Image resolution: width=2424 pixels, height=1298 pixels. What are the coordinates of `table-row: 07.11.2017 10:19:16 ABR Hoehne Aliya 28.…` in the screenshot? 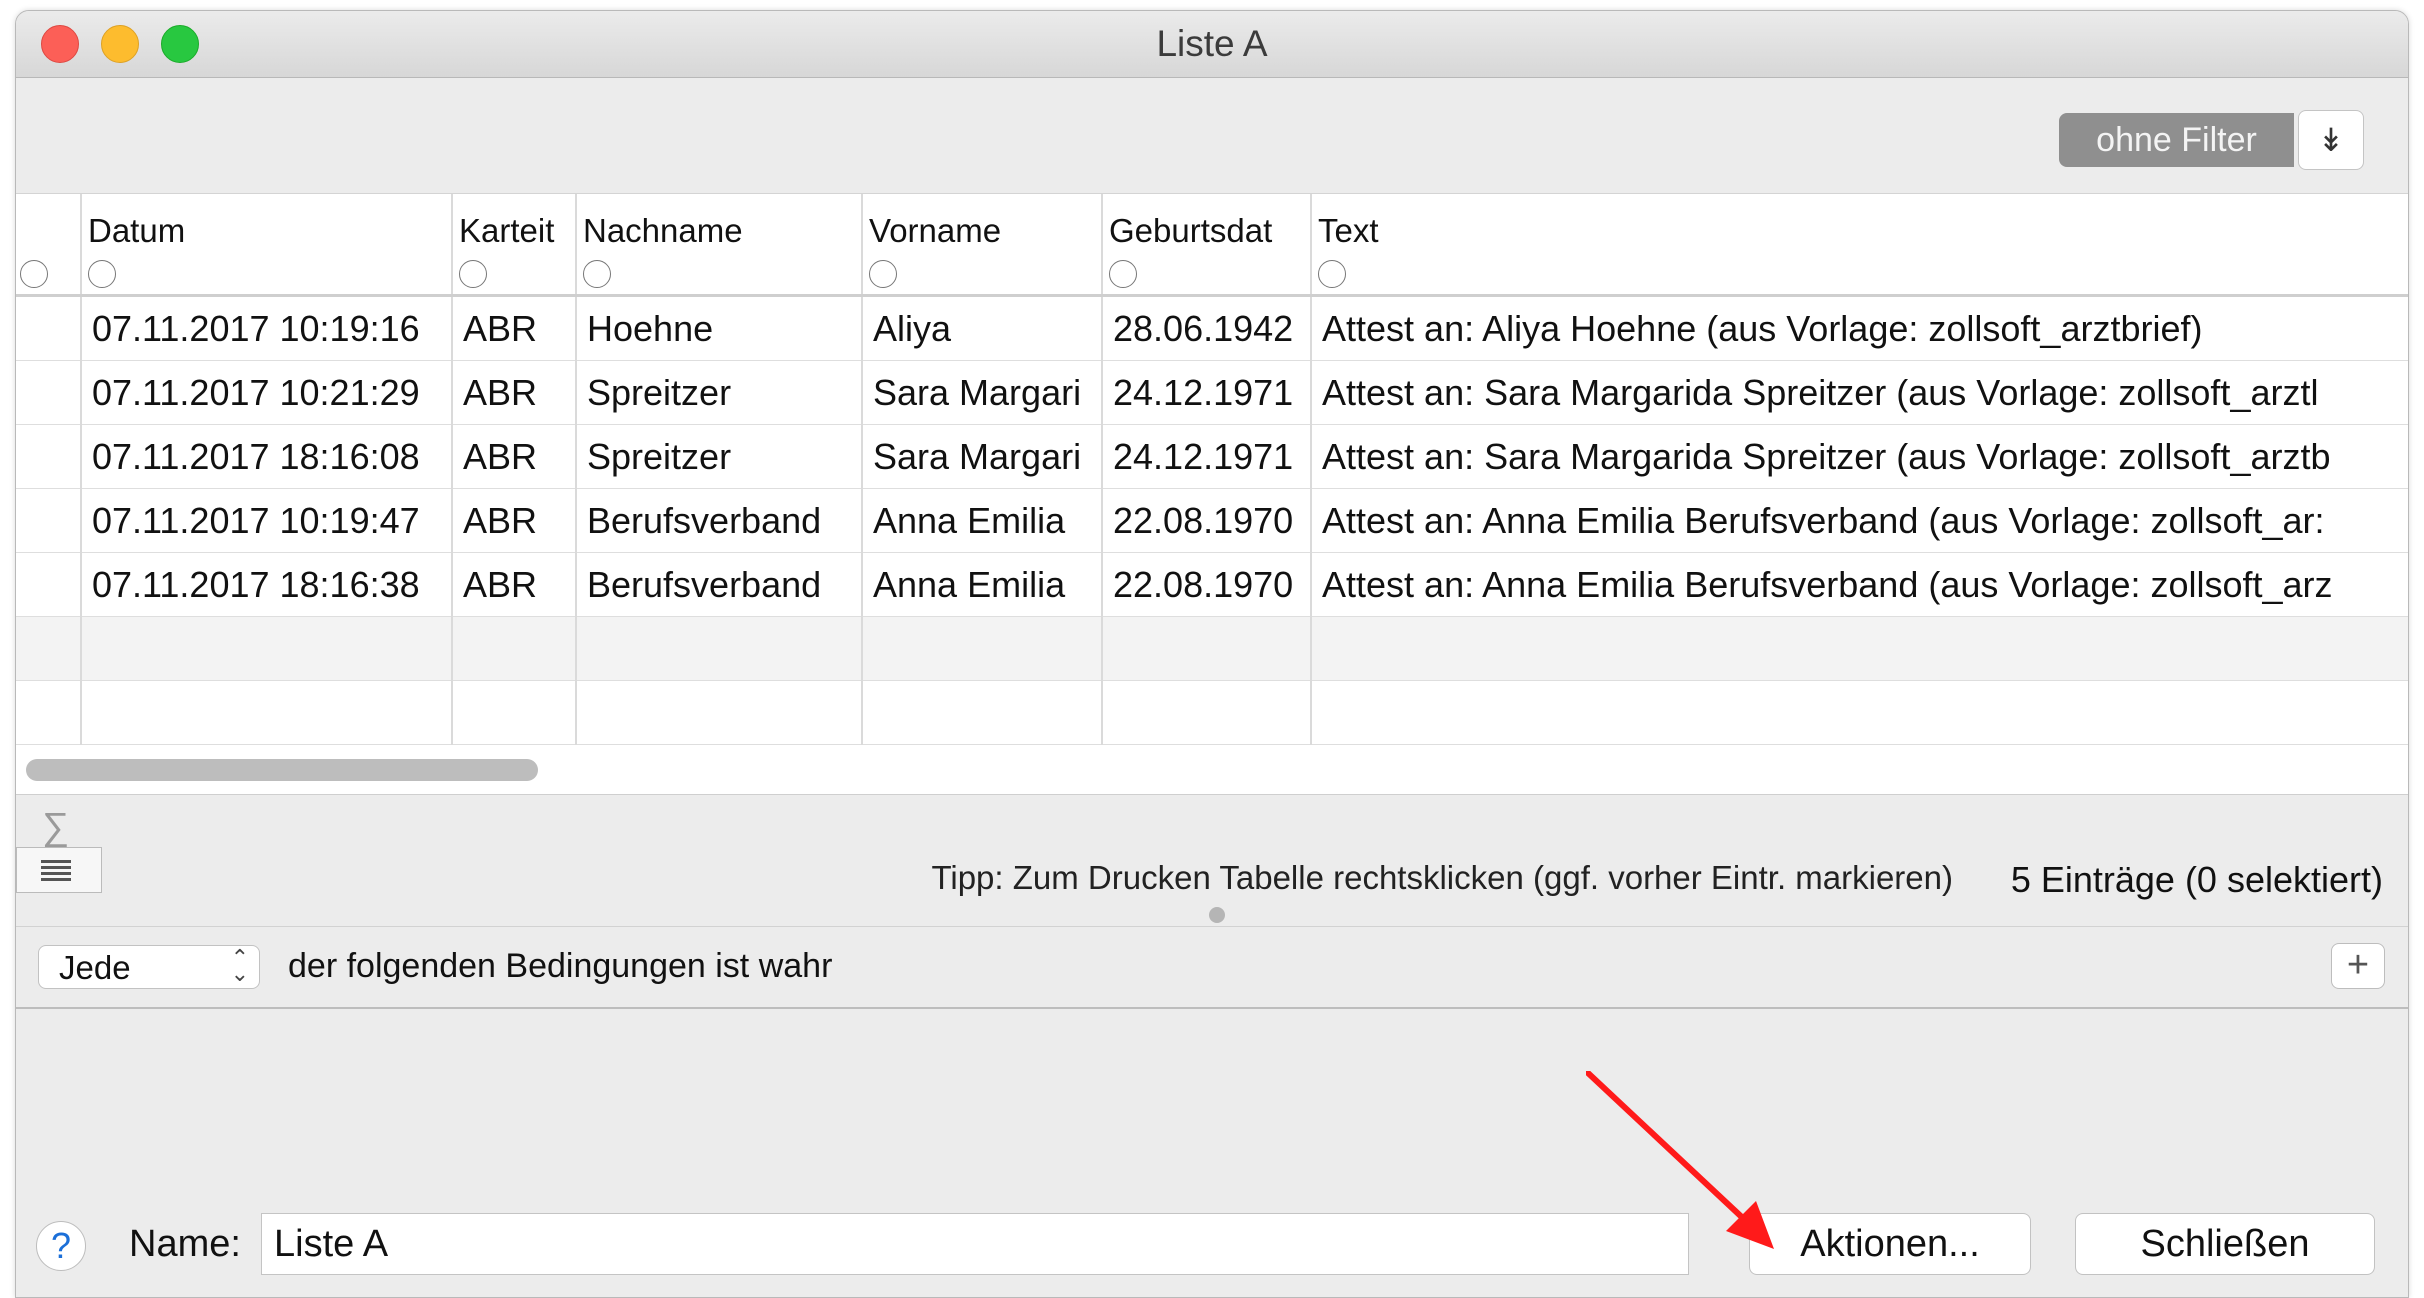 It's located at (1212, 329).